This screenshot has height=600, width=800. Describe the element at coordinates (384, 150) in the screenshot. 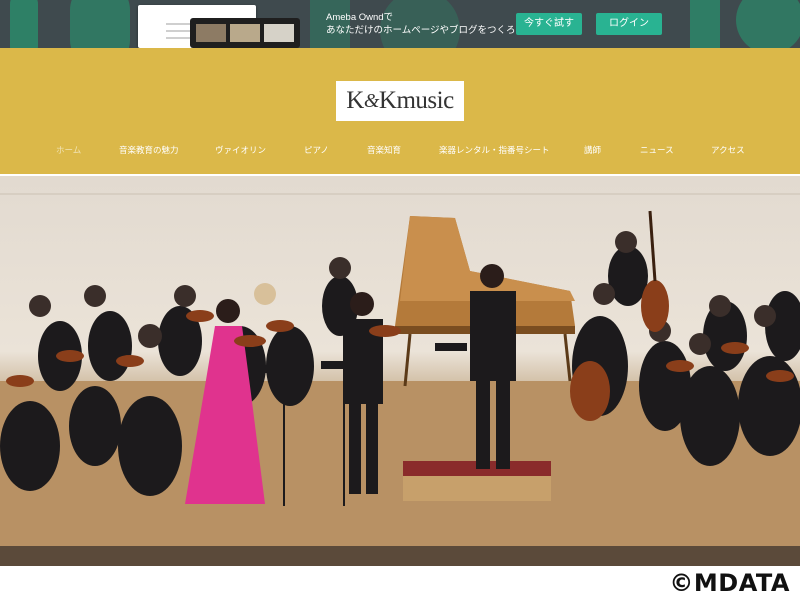

I see `nav-item-music-intellect: 音楽知育` at that location.